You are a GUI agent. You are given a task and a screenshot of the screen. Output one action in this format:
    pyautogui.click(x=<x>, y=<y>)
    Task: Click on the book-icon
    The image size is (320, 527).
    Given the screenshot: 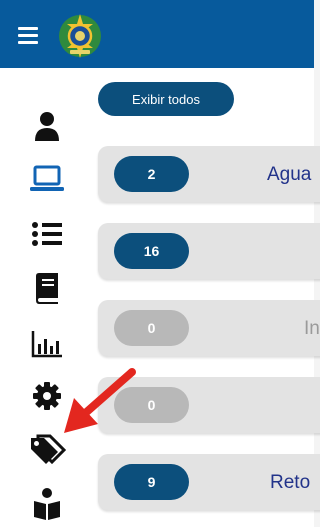 What is the action you would take?
    pyautogui.click(x=47, y=288)
    